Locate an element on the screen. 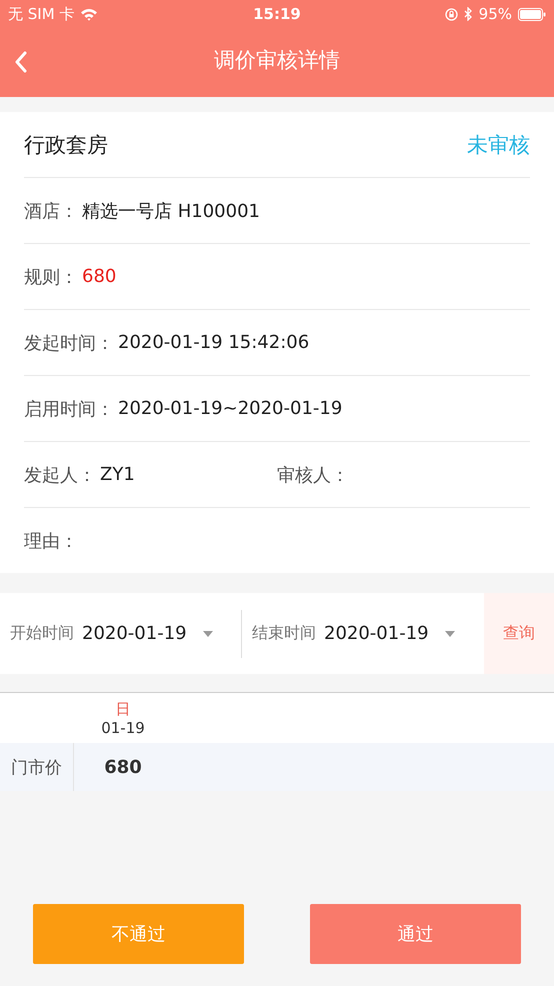  clock-time: 15:19 is located at coordinates (277, 14).